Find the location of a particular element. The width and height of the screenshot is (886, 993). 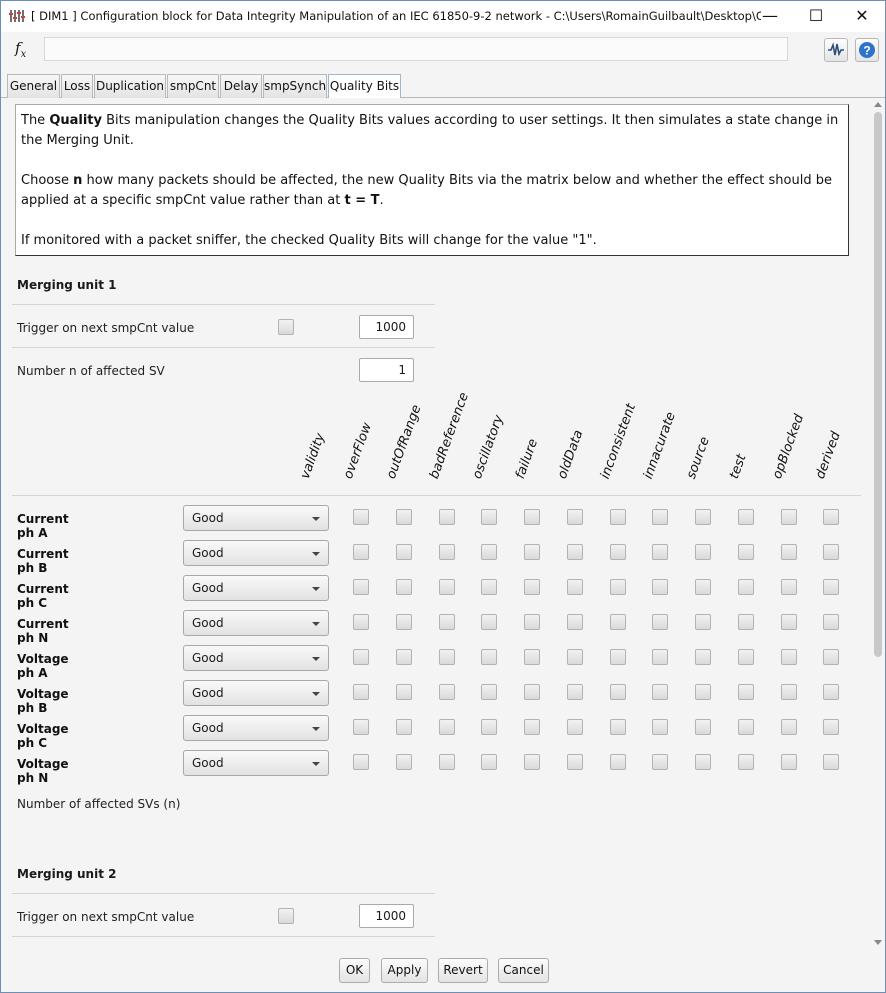

vertical-scrollbar is located at coordinates (878, 524).